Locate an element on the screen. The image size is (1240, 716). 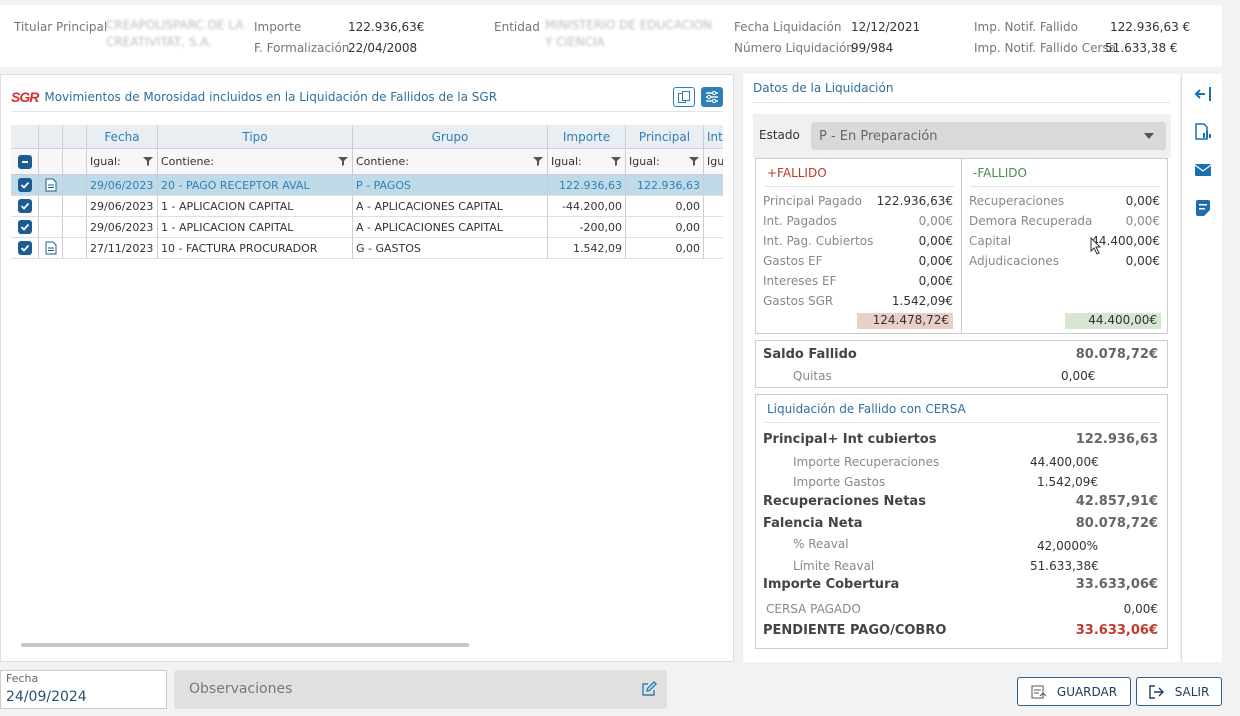
edit-icon is located at coordinates (649, 689).